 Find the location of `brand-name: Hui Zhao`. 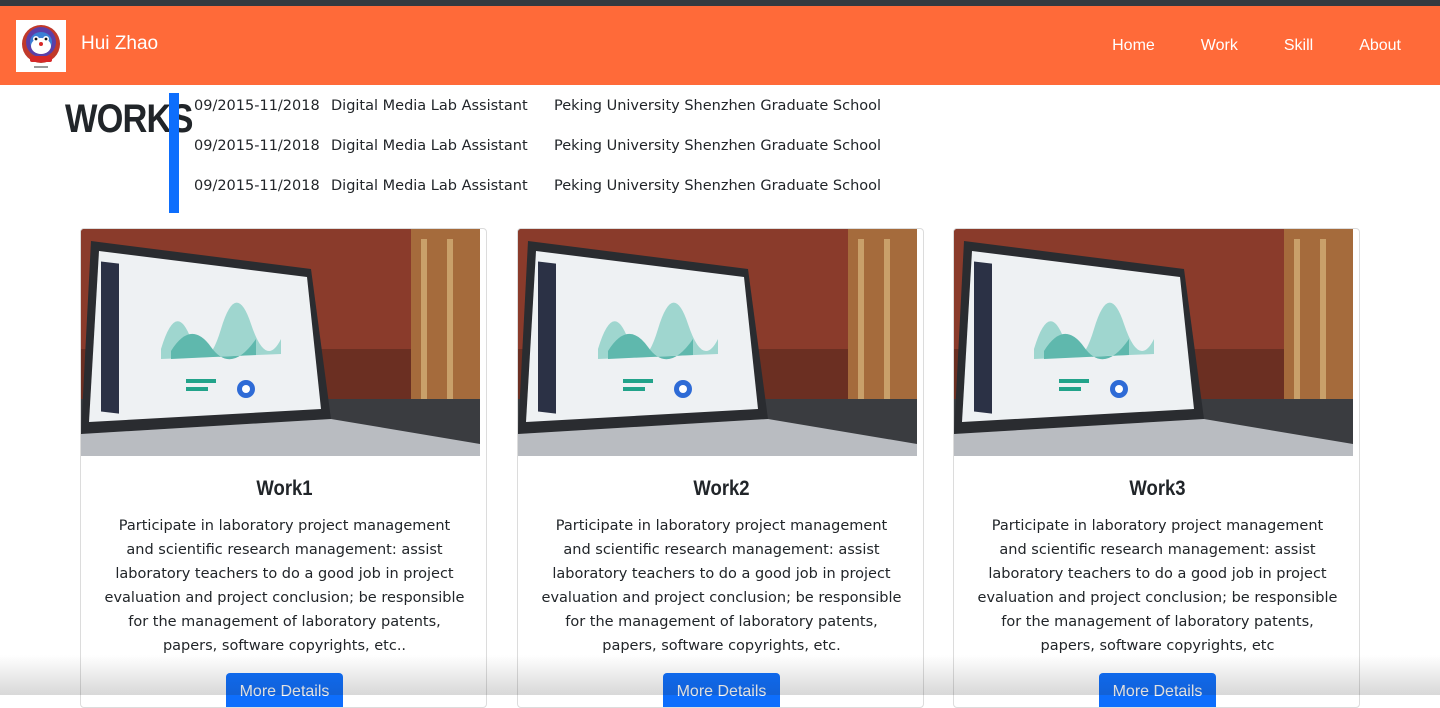

brand-name: Hui Zhao is located at coordinates (119, 44).